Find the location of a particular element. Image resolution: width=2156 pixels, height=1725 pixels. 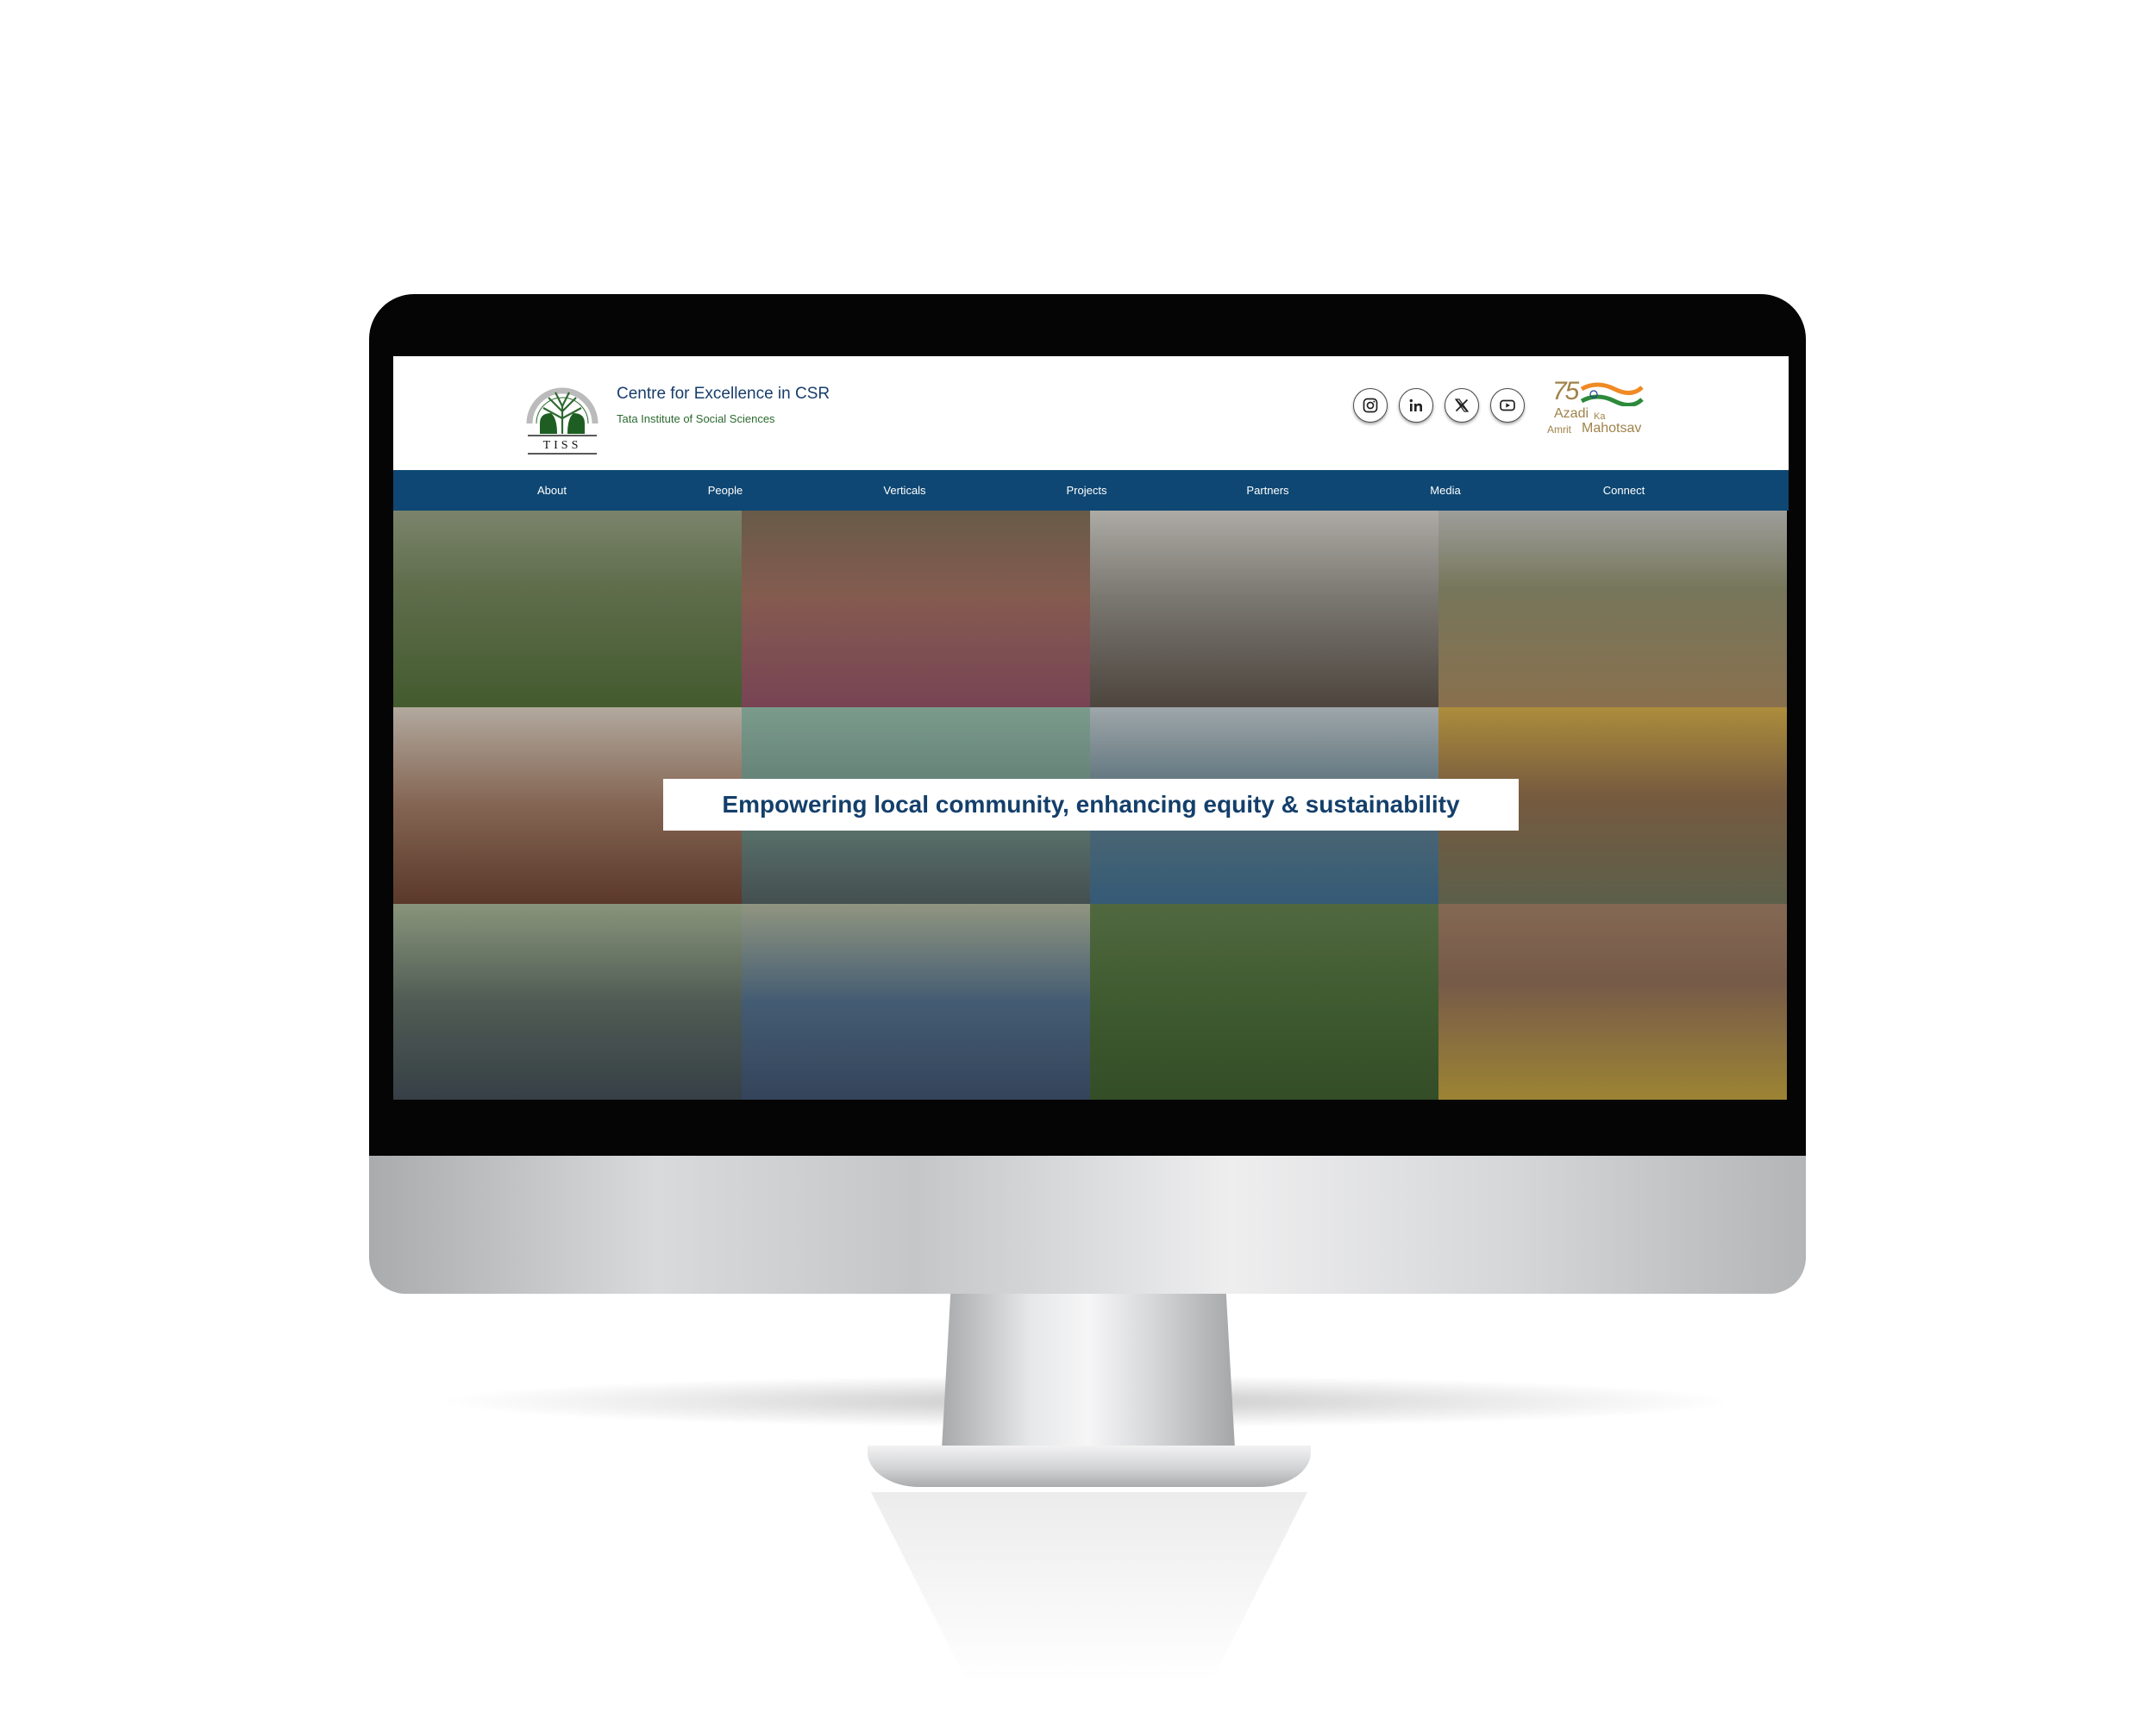

site-title: Centre for Excellence in CSR is located at coordinates (723, 395).